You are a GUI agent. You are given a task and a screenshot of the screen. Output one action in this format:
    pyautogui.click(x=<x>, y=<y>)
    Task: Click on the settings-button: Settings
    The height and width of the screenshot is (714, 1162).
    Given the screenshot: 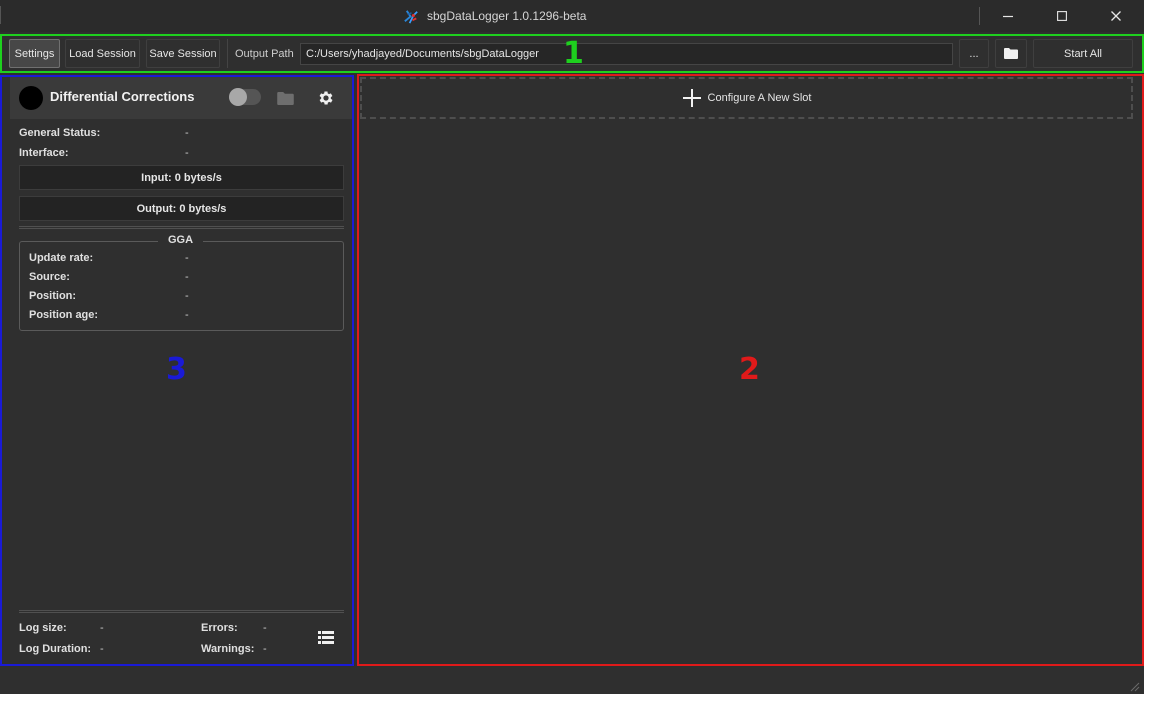 What is the action you would take?
    pyautogui.click(x=34, y=53)
    